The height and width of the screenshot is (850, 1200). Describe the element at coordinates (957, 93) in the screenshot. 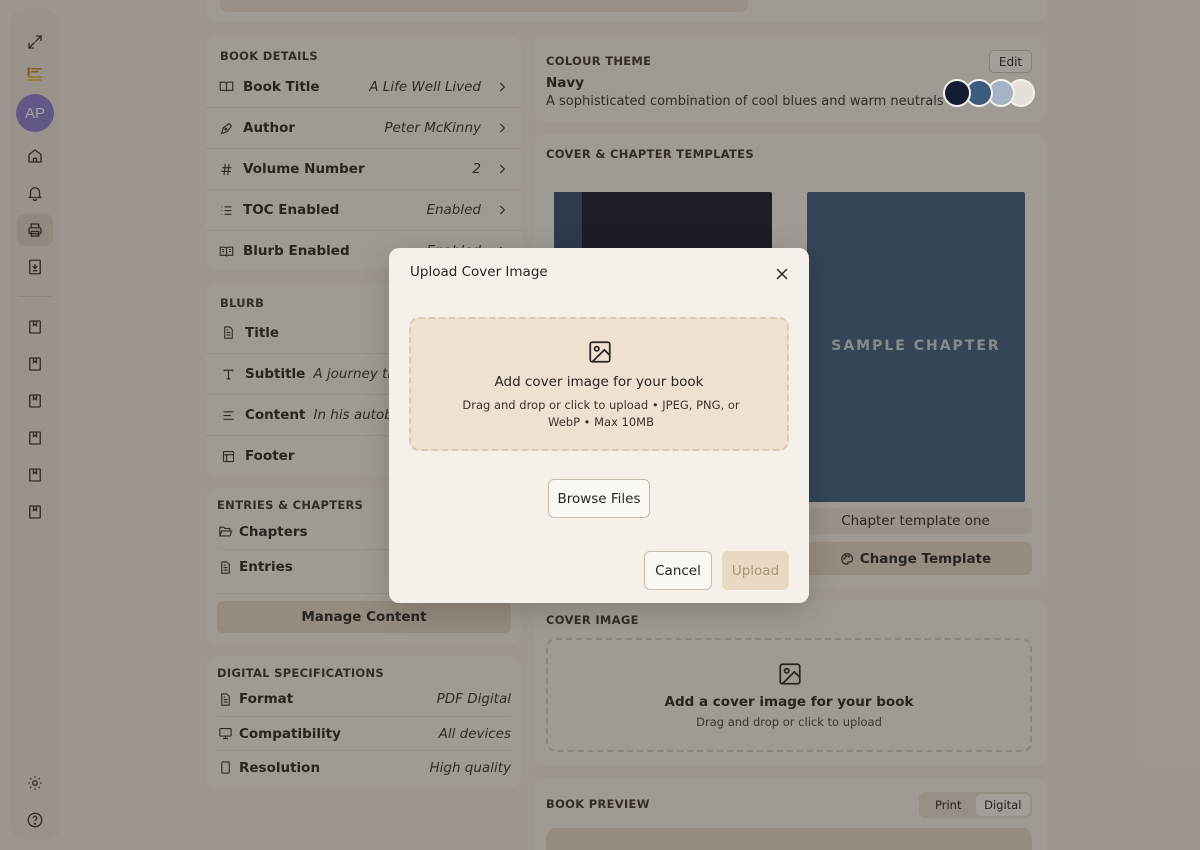

I see `swatch` at that location.